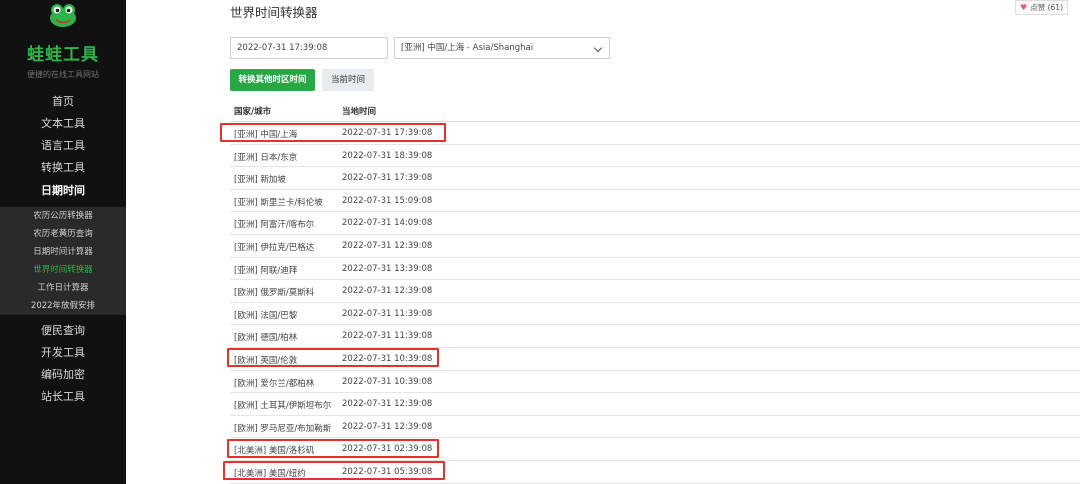  What do you see at coordinates (63, 216) in the screenshot?
I see `submenu-item-lunar-converter: 农历公历转换器` at bounding box center [63, 216].